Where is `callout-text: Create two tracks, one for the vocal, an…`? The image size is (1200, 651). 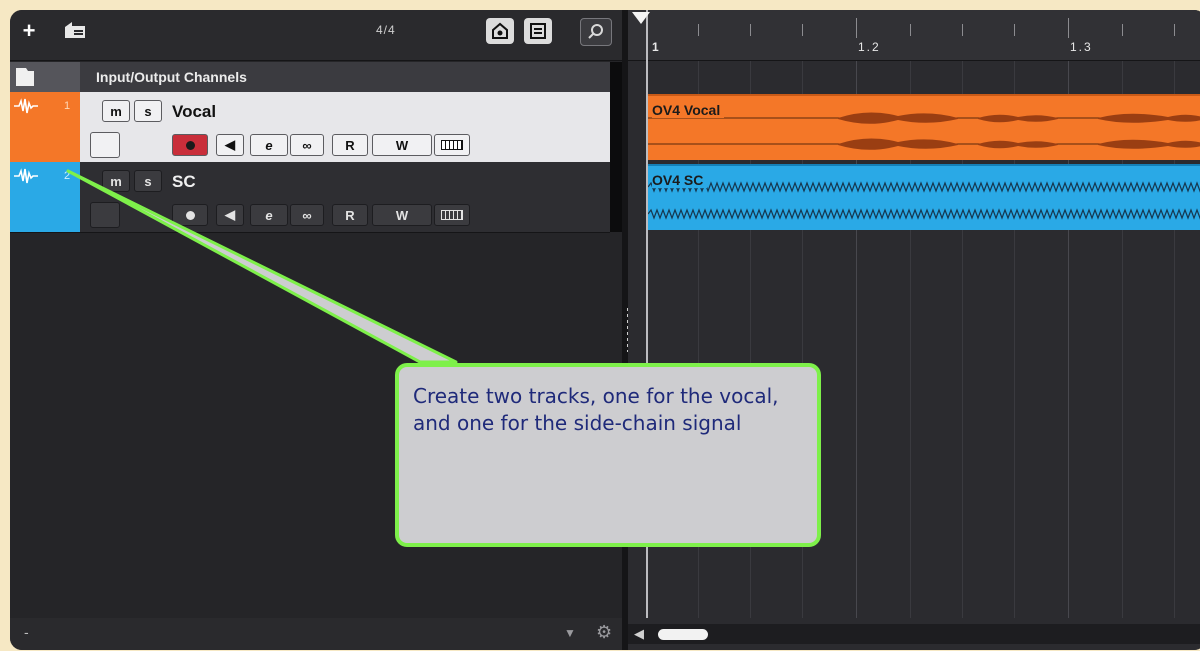 callout-text: Create two tracks, one for the vocal, an… is located at coordinates (596, 409).